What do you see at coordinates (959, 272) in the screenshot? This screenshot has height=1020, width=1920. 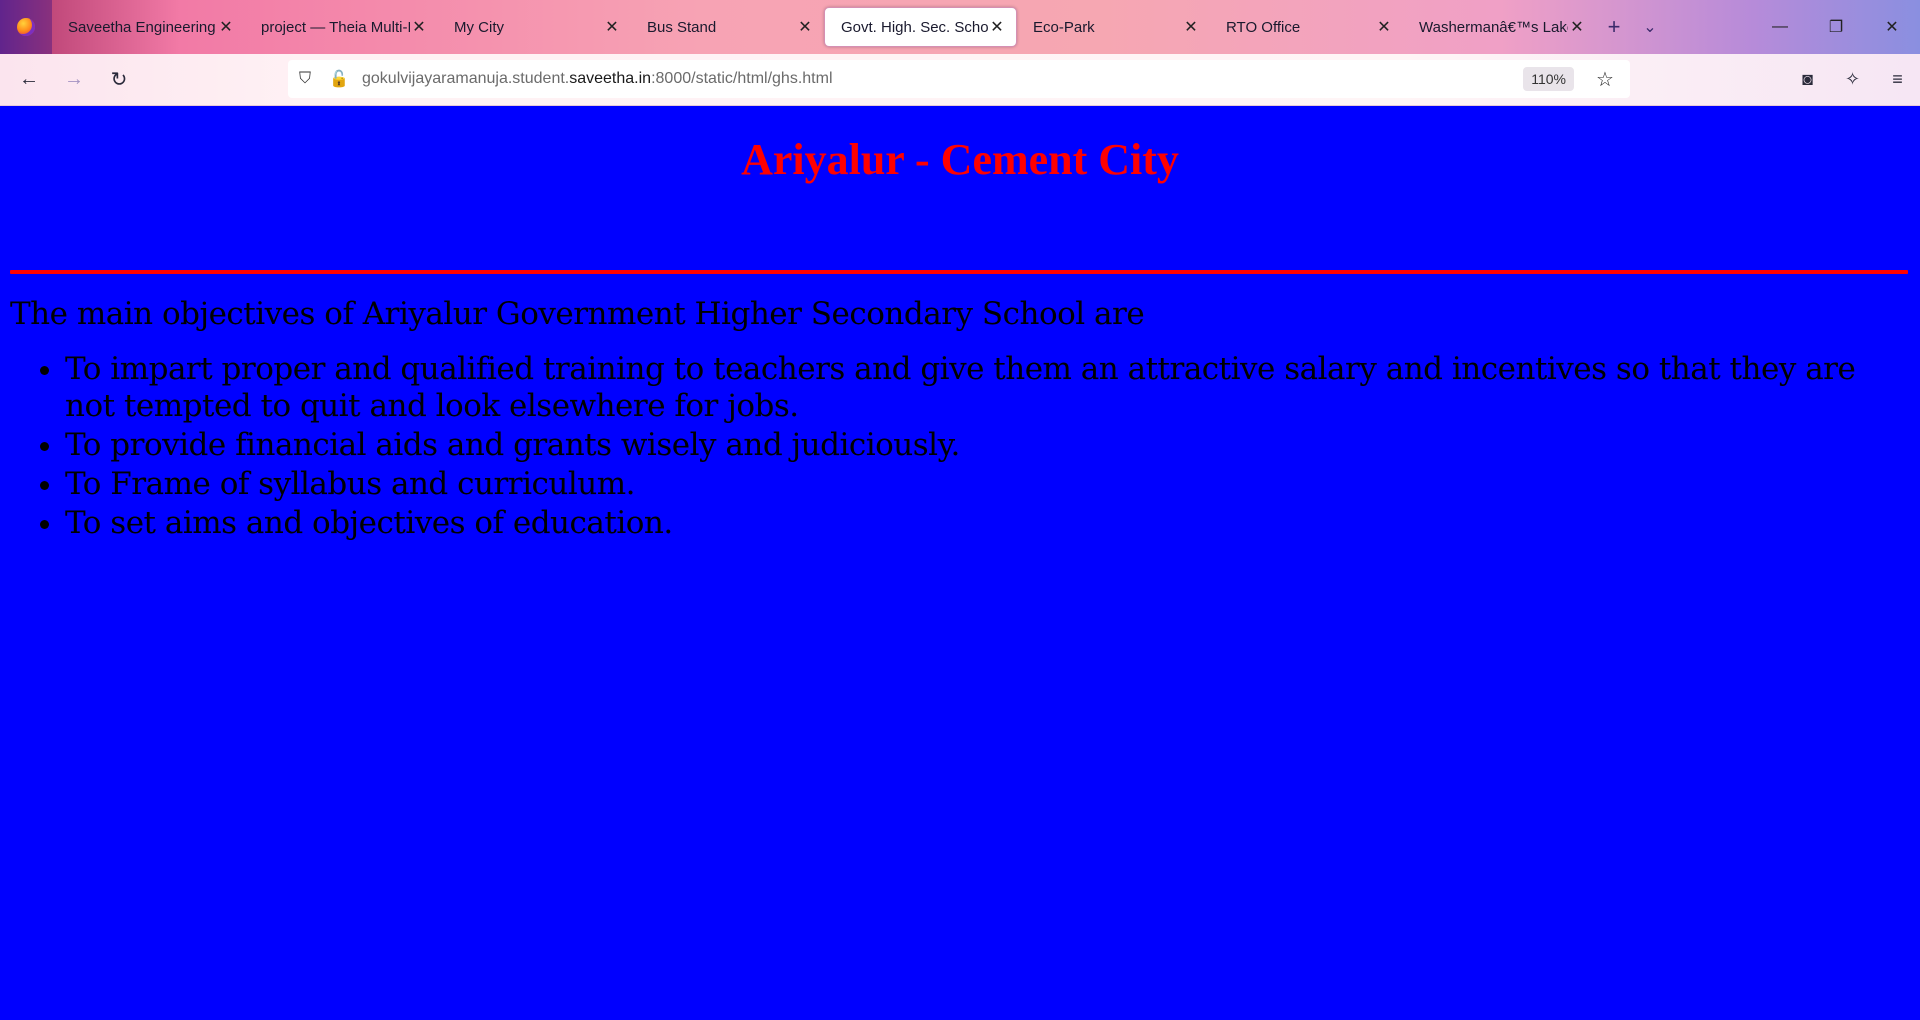 I see `horizontal-rule` at bounding box center [959, 272].